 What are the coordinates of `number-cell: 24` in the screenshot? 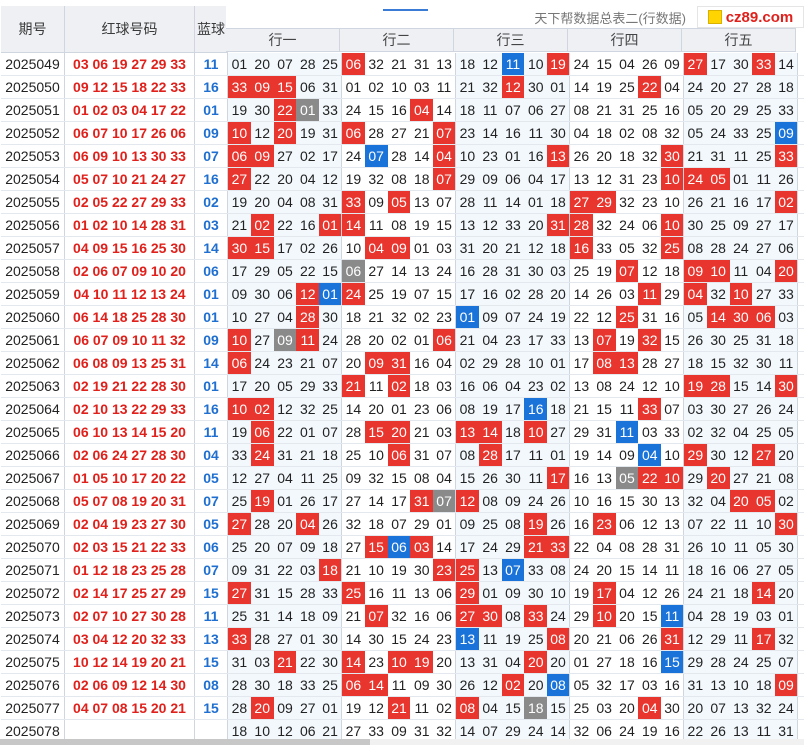 It's located at (353, 294).